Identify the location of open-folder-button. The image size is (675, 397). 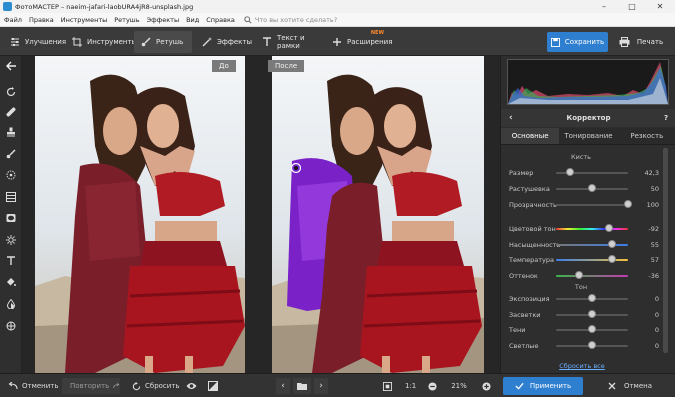
(302, 386).